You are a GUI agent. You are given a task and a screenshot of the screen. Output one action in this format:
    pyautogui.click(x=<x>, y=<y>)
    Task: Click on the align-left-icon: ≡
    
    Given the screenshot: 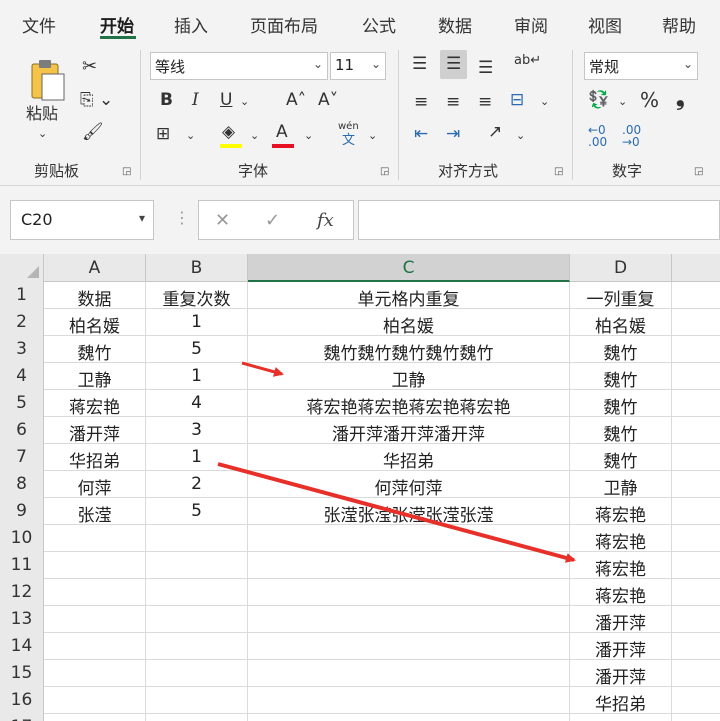 What is the action you would take?
    pyautogui.click(x=421, y=102)
    